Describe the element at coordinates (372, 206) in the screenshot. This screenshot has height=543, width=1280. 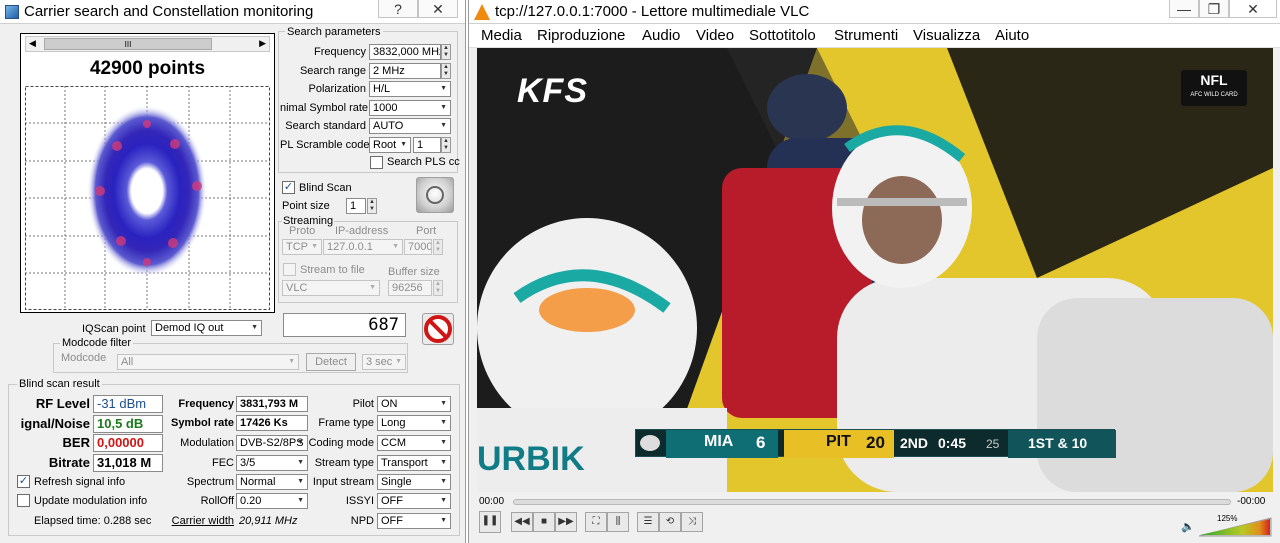
I see `point-size-spinner: ▲ ▼` at that location.